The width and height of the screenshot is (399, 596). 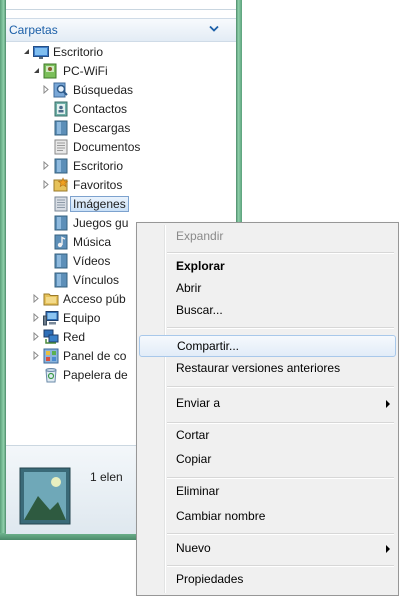 I want to click on tree-item-downloads: Descargas, so click(x=85, y=127).